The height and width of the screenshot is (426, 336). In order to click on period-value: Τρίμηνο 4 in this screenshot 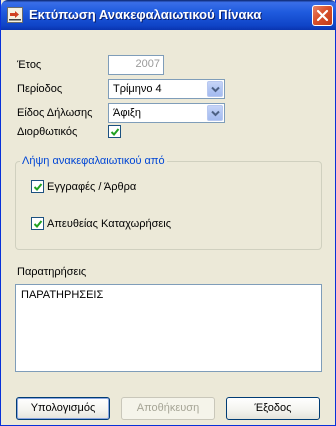, I will do `click(137, 89)`.